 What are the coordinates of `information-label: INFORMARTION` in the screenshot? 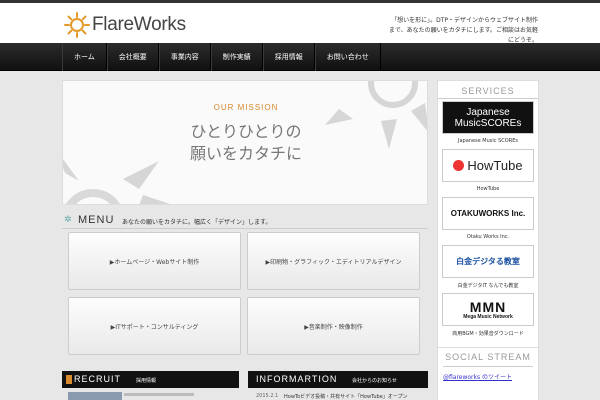 It's located at (297, 379).